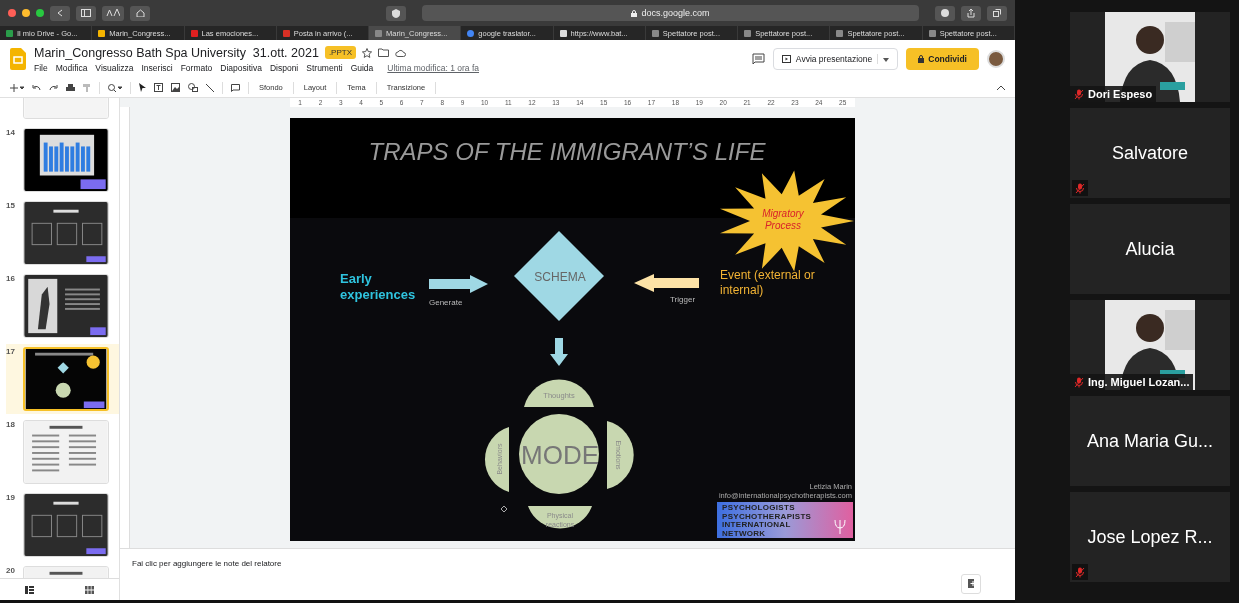 This screenshot has width=1239, height=603. I want to click on menu-item: Formato, so click(196, 67).